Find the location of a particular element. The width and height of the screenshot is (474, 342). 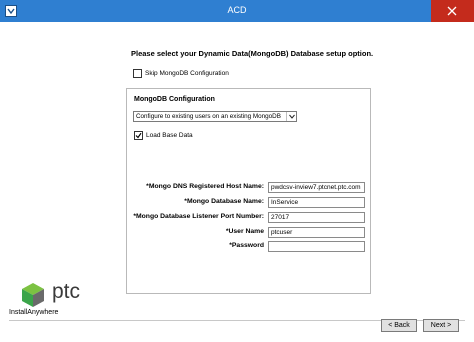

db-name-input is located at coordinates (316, 202).